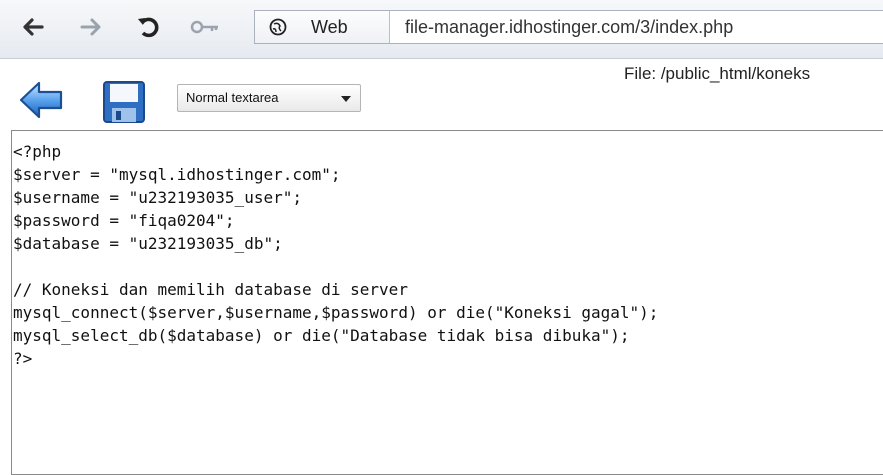 Image resolution: width=883 pixels, height=475 pixels. I want to click on back-arrow-icon, so click(33, 27).